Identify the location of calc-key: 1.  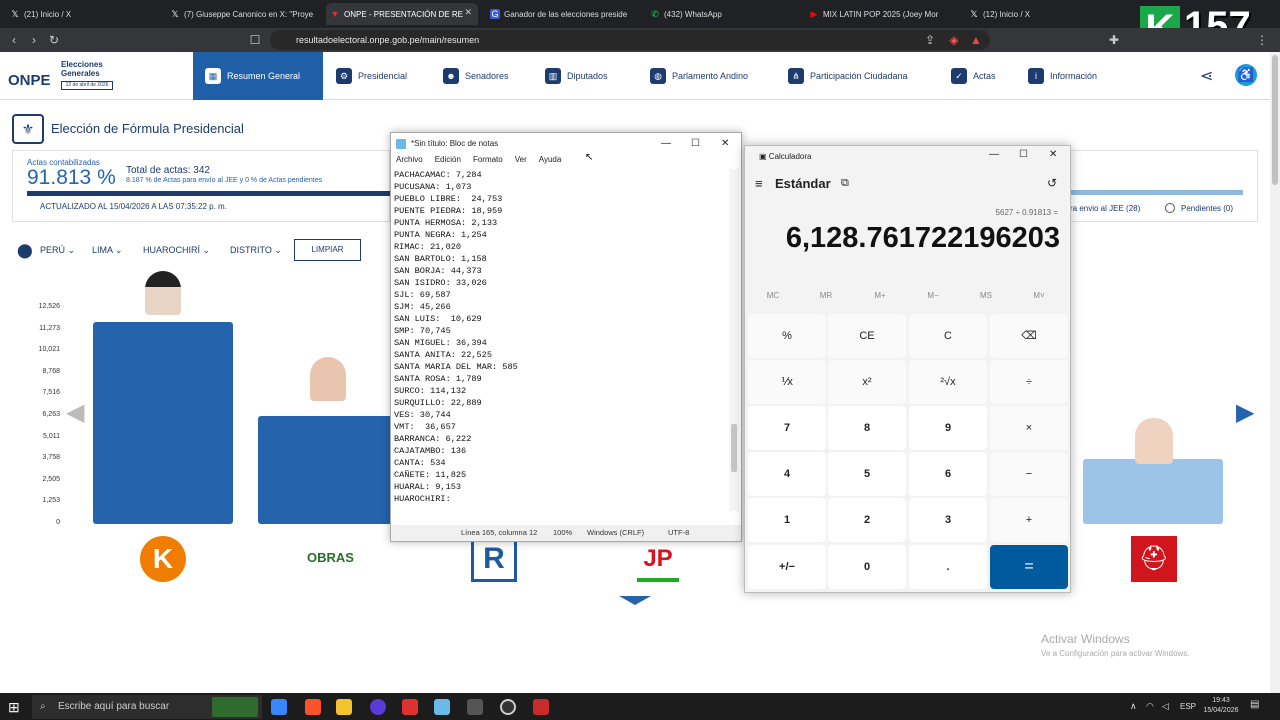
(787, 520).